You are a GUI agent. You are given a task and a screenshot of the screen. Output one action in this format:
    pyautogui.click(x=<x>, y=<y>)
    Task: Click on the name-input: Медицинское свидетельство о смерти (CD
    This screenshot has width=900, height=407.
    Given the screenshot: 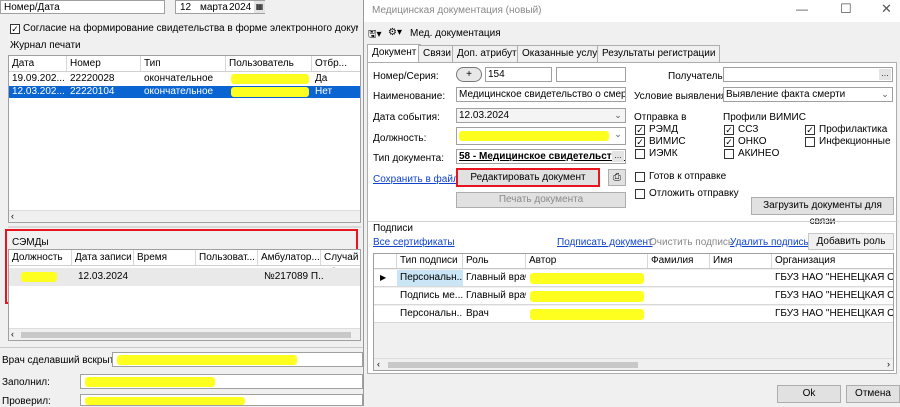 What is the action you would take?
    pyautogui.click(x=541, y=94)
    